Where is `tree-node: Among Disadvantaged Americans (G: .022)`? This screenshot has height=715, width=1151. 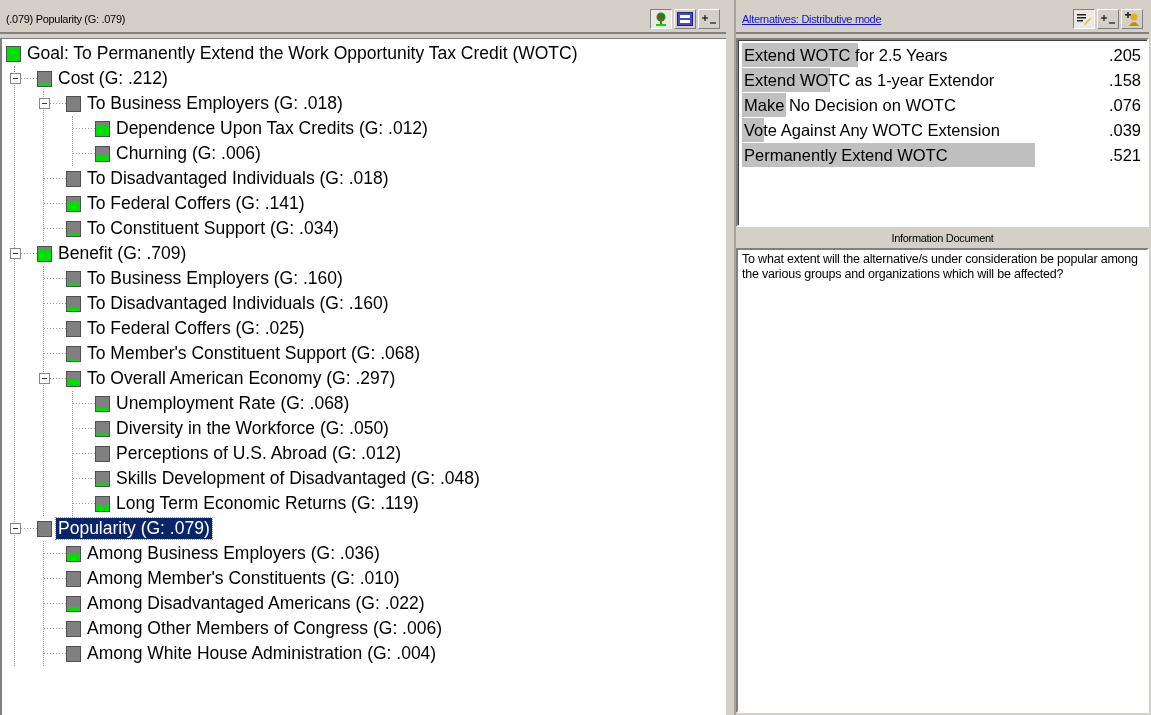
tree-node: Among Disadvantaged Americans (G: .022) is located at coordinates (256, 603).